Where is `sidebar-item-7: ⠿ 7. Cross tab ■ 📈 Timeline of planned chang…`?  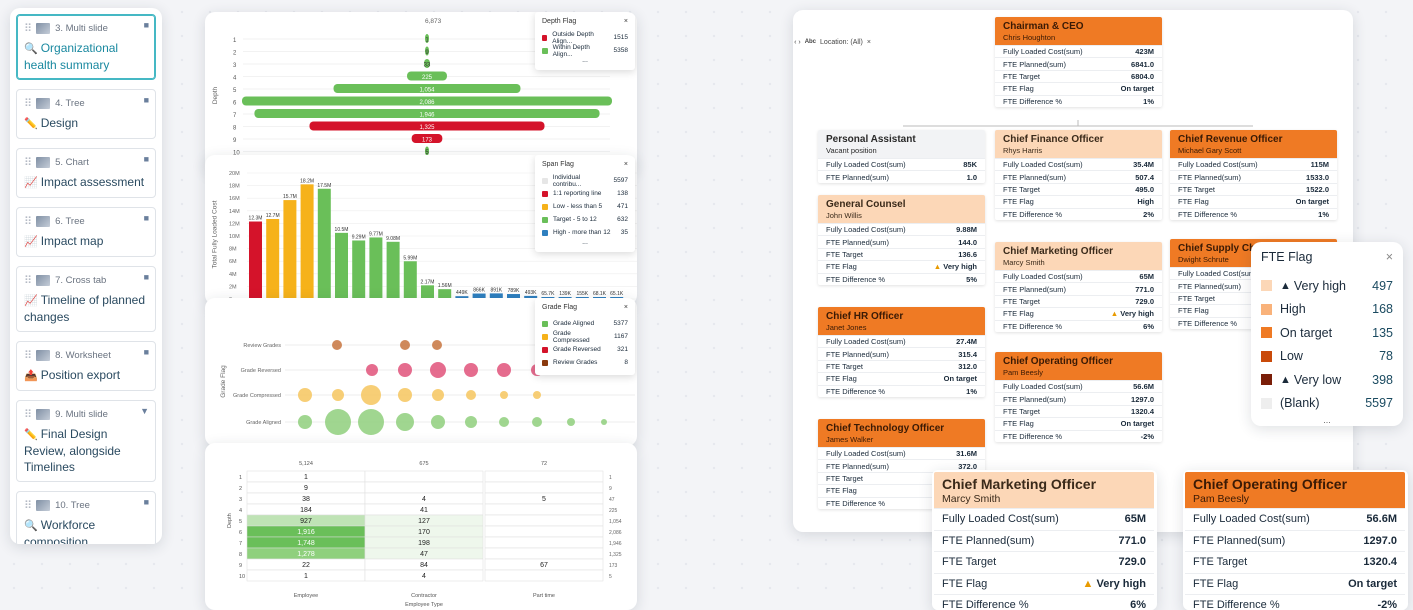 sidebar-item-7: ⠿ 7. Cross tab ■ 📈 Timeline of planned chang… is located at coordinates (86, 299).